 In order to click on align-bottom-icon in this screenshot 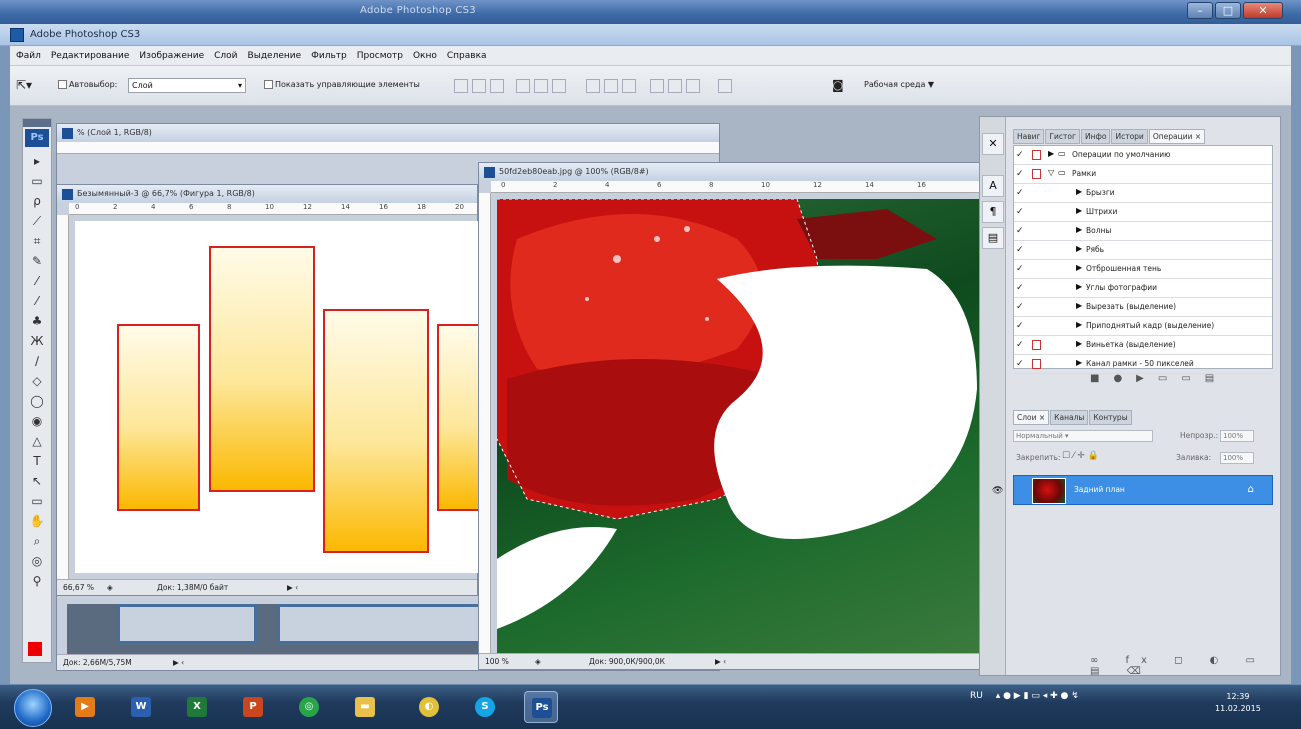, I will do `click(497, 86)`.